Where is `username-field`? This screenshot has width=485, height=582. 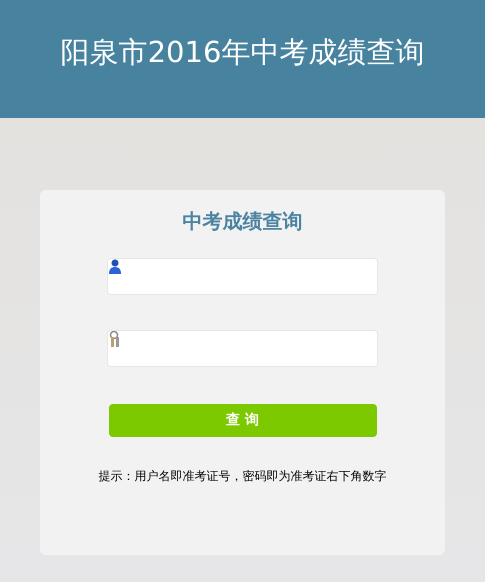
username-field is located at coordinates (242, 276).